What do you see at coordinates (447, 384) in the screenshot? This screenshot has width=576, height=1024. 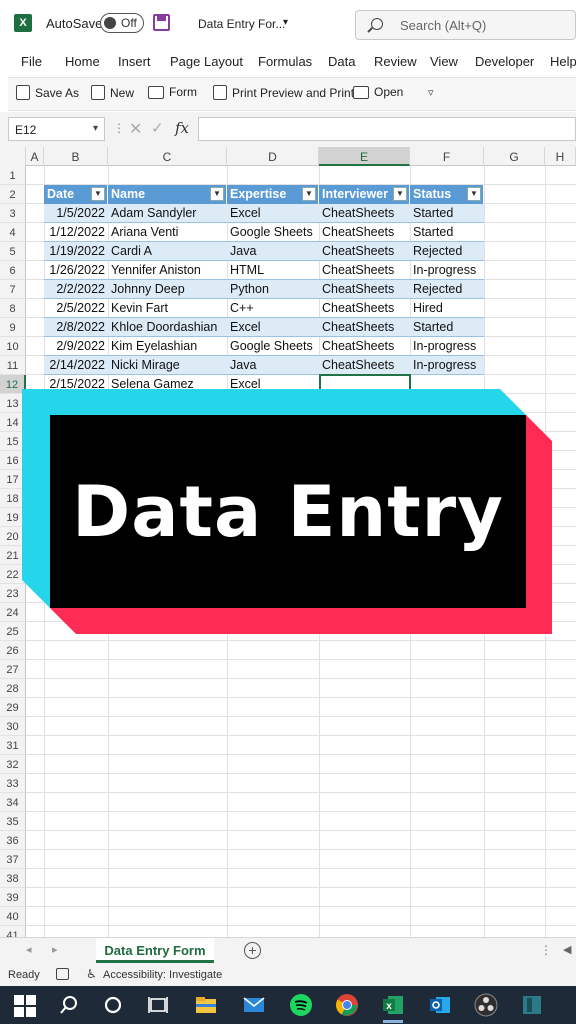 I see `table-cell` at bounding box center [447, 384].